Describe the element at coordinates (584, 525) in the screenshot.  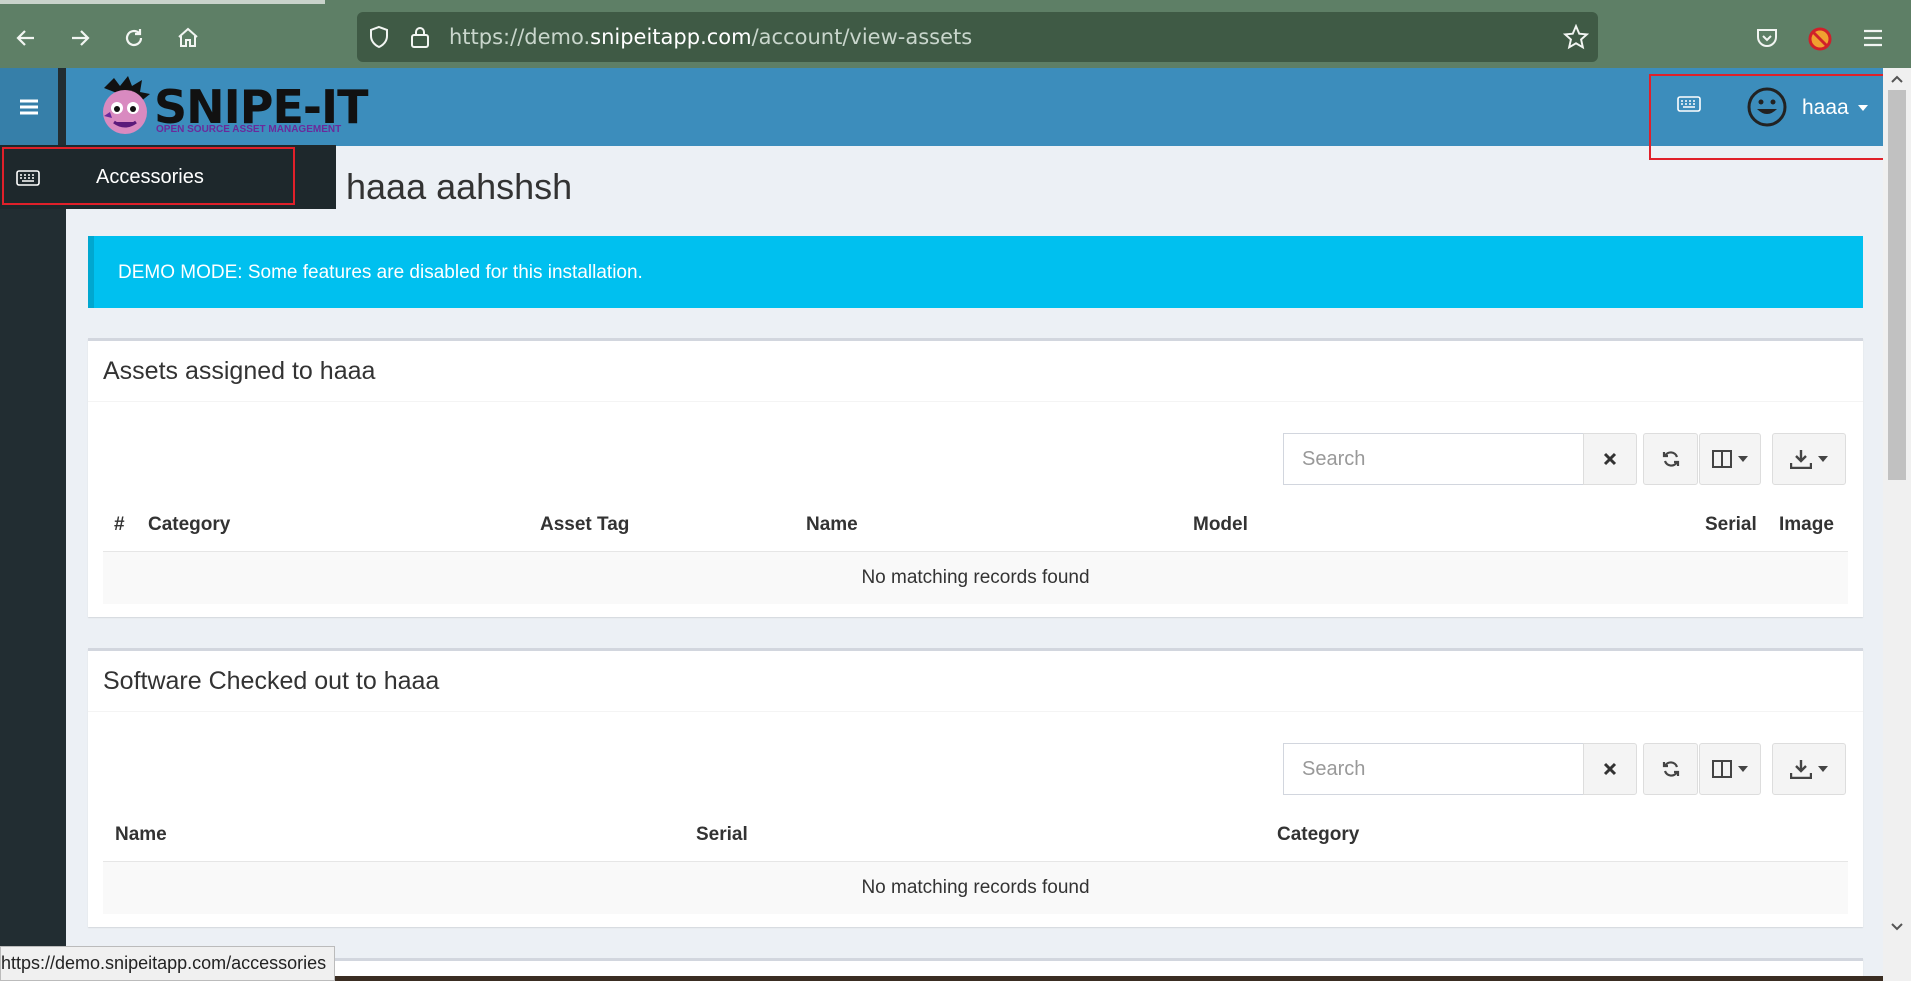
I see `column-header: Asset Tag` at that location.